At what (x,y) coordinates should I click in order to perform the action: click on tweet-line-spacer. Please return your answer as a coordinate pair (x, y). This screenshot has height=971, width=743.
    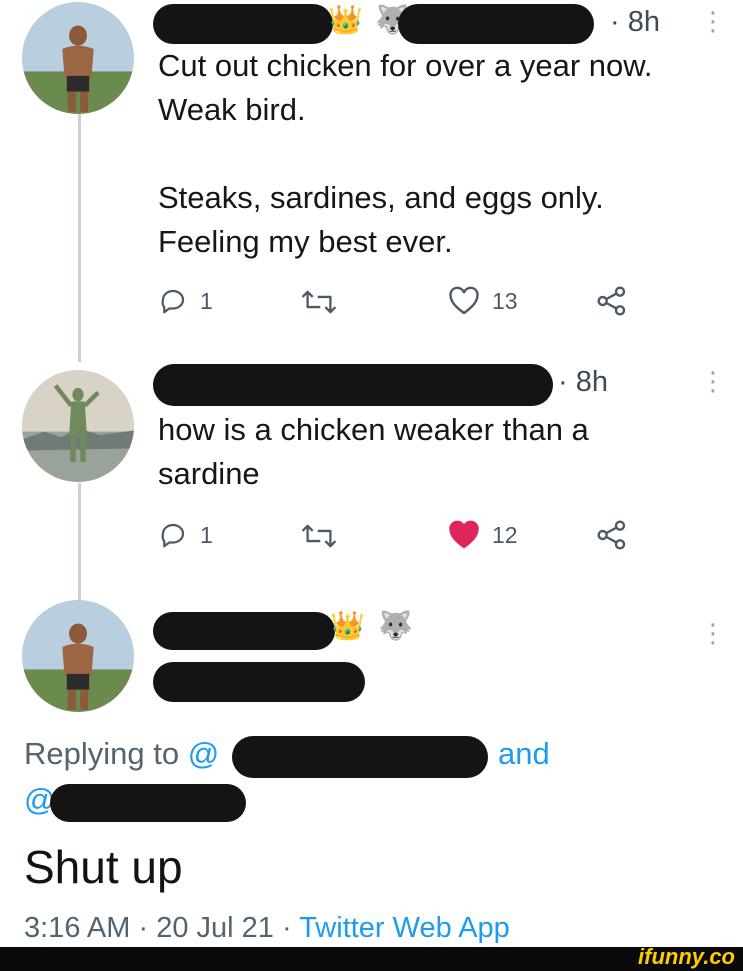
    Looking at the image, I should click on (405, 154).